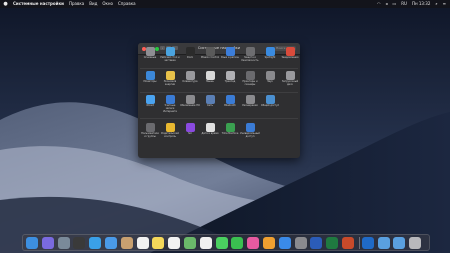 This screenshot has height=253, width=450. I want to click on keyboard-layout: RU, so click(404, 4).